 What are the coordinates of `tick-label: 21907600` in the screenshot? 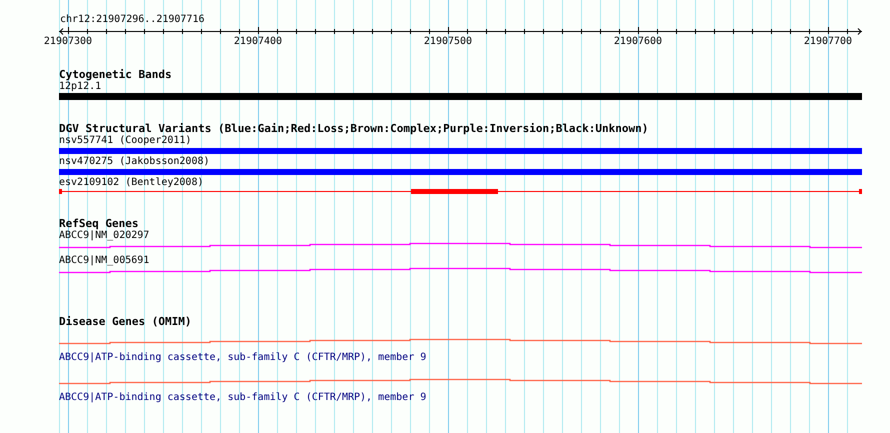 It's located at (638, 42).